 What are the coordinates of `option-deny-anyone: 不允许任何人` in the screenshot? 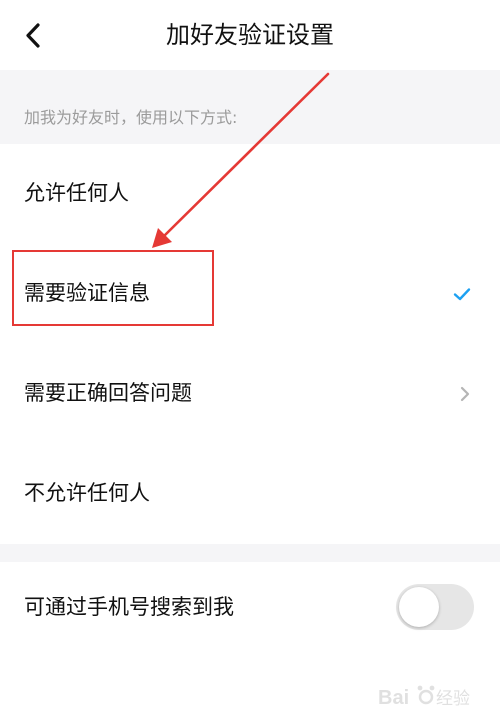 It's located at (250, 494).